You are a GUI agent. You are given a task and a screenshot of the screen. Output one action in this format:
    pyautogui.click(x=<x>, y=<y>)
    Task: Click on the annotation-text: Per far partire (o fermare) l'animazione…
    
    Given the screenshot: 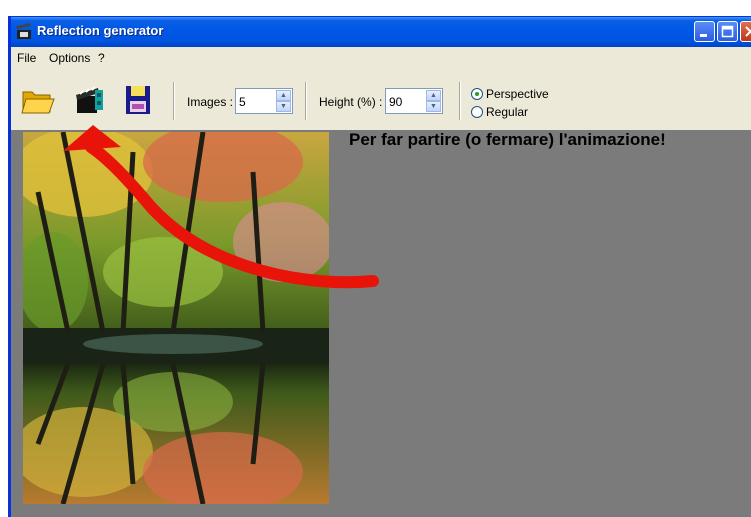 What is the action you would take?
    pyautogui.click(x=507, y=139)
    